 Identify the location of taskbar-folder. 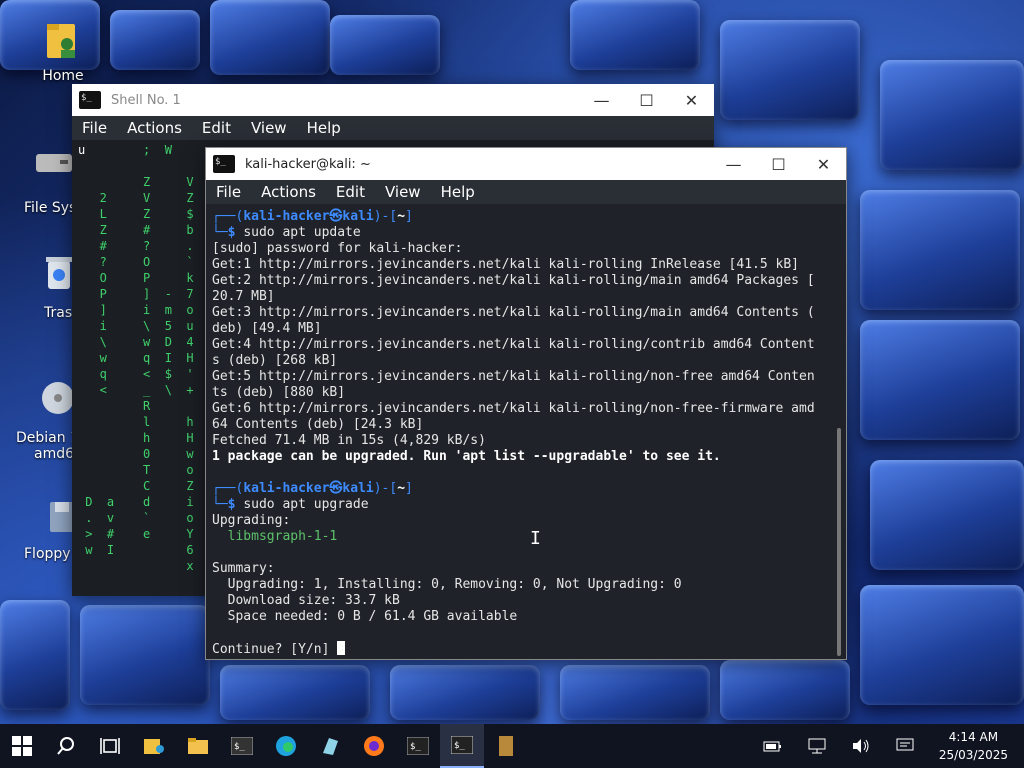
(198, 746).